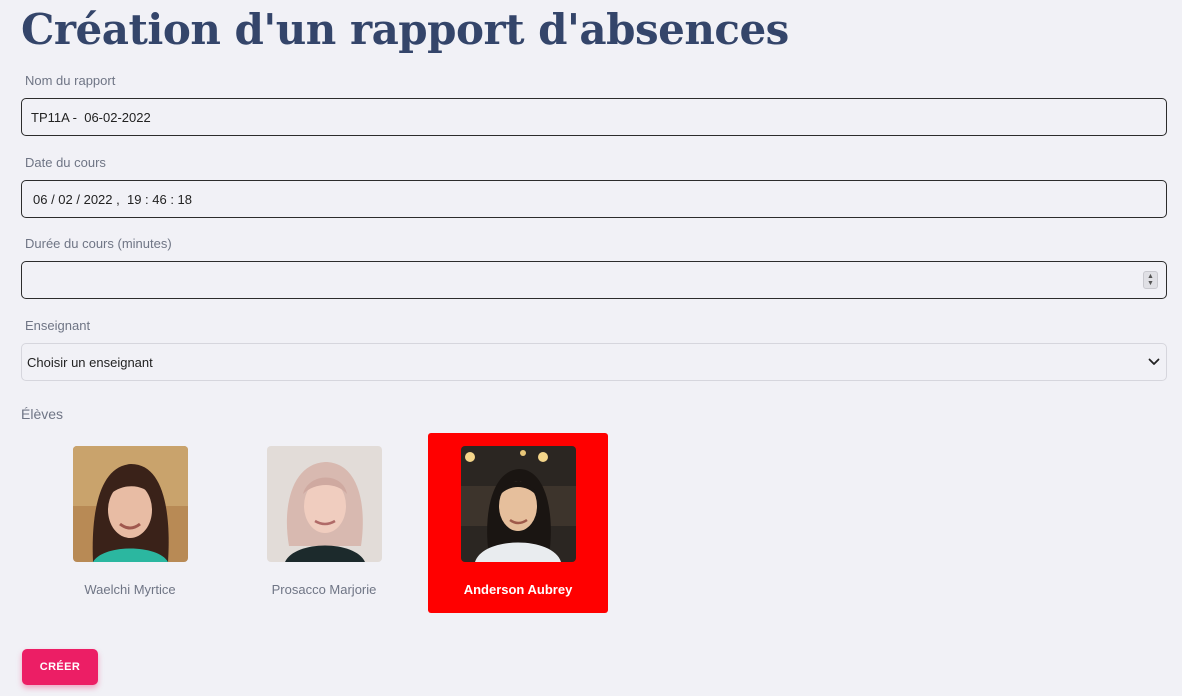 This screenshot has height=696, width=1182. Describe the element at coordinates (405, 29) in the screenshot. I see `page-title: Création d'un rapport d'absences` at that location.